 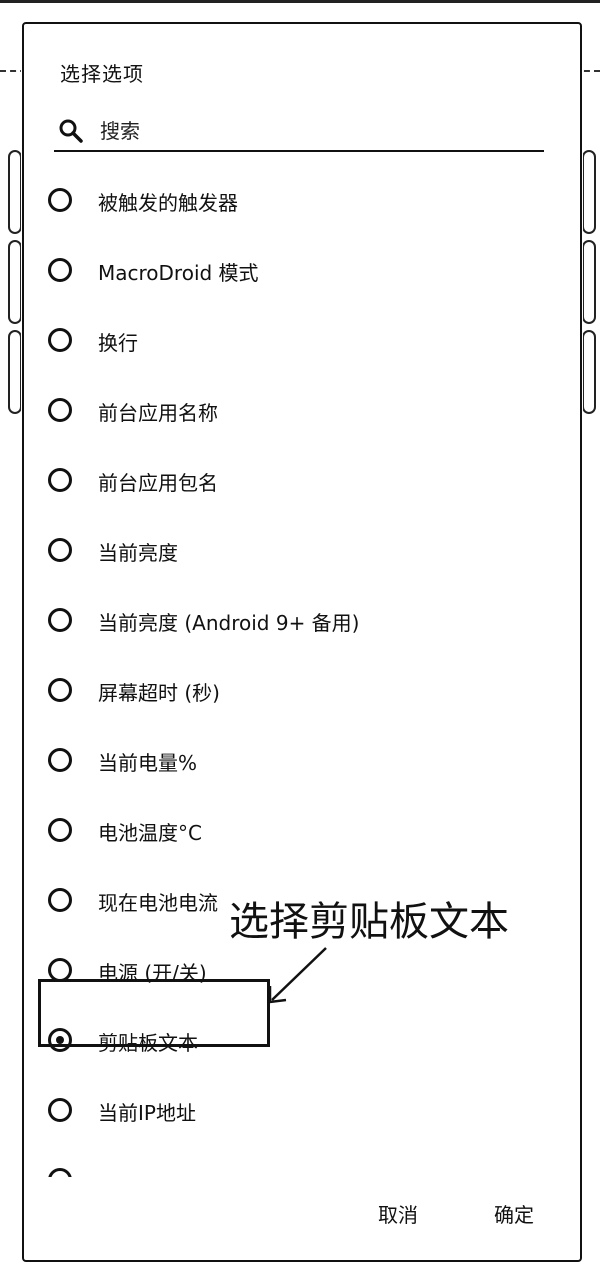 I want to click on option-label: 电池温度°C, so click(x=150, y=833).